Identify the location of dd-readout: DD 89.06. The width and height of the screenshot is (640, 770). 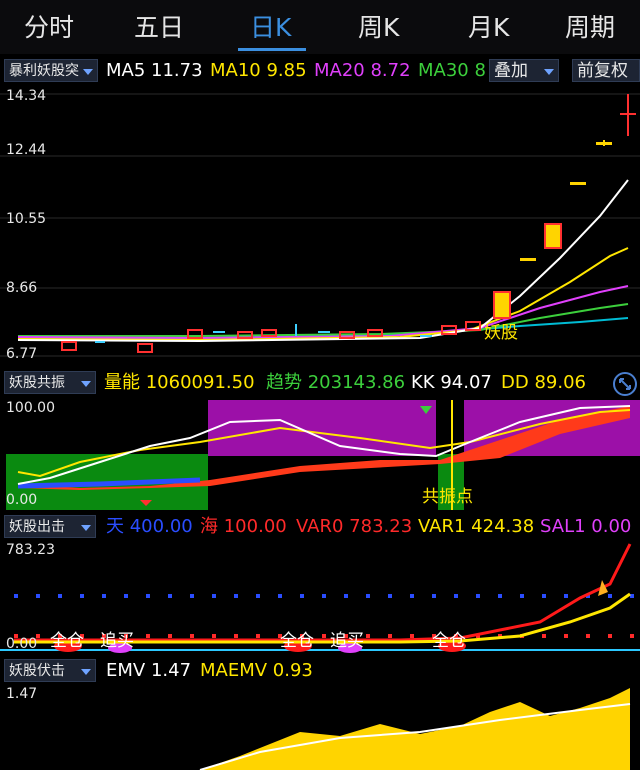
(543, 382).